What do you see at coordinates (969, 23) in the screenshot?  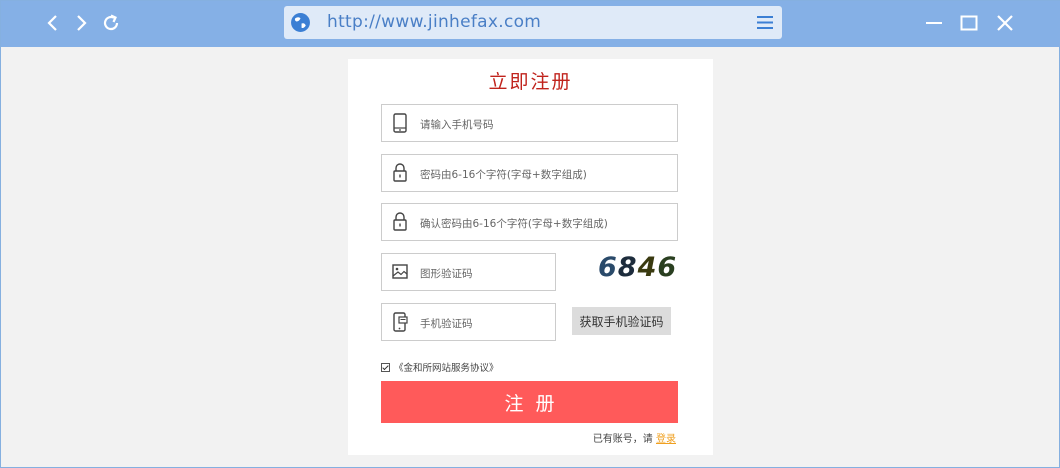 I see `maximize-icon` at bounding box center [969, 23].